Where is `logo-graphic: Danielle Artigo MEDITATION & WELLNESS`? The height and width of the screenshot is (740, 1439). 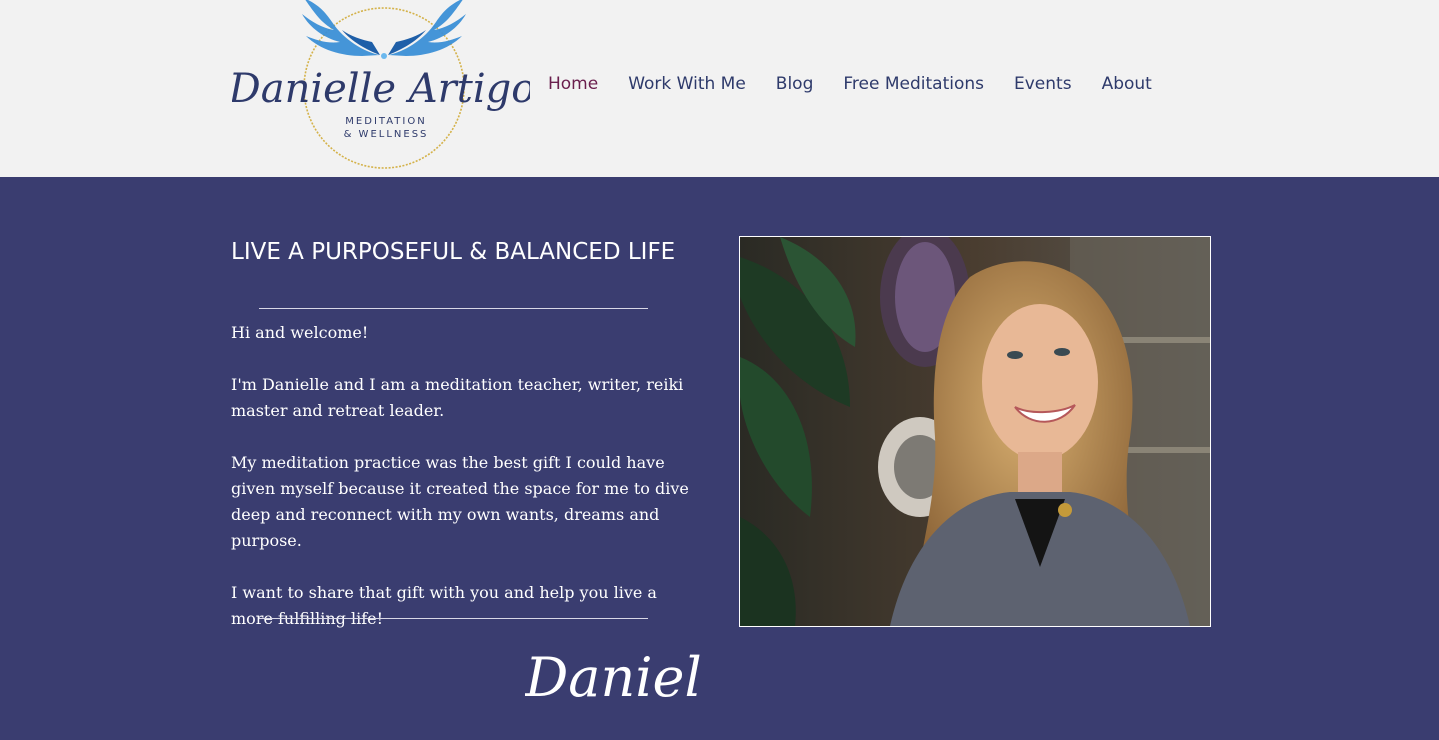
logo-graphic: Danielle Artigo MEDITATION & WELLNESS is located at coordinates (381, 84).